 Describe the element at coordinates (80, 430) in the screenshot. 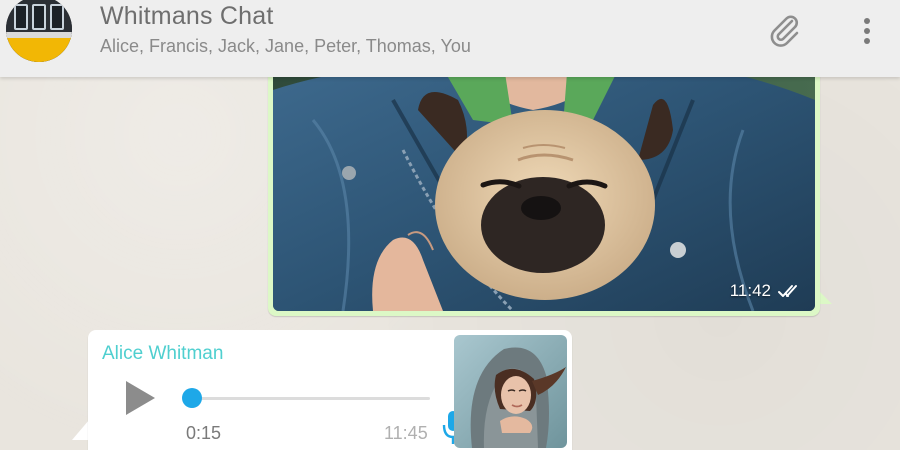

I see `incoming-bubble-tail` at that location.